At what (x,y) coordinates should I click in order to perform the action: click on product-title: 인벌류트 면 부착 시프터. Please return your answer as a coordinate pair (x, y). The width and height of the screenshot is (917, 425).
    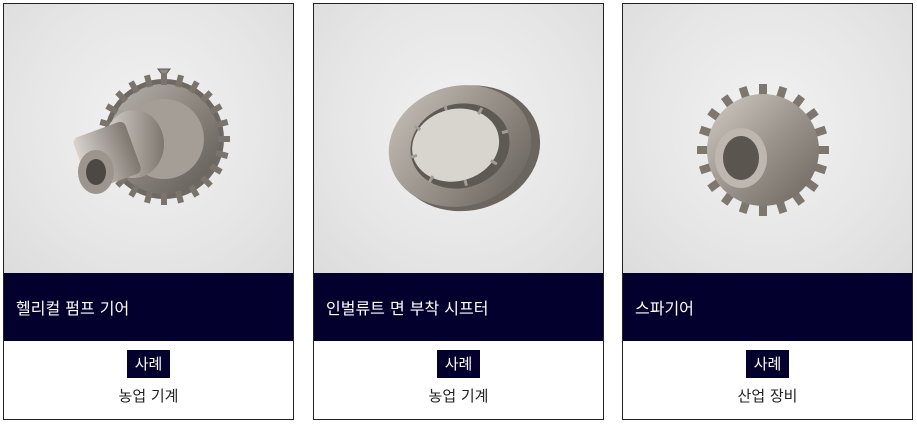
    Looking at the image, I should click on (458, 307).